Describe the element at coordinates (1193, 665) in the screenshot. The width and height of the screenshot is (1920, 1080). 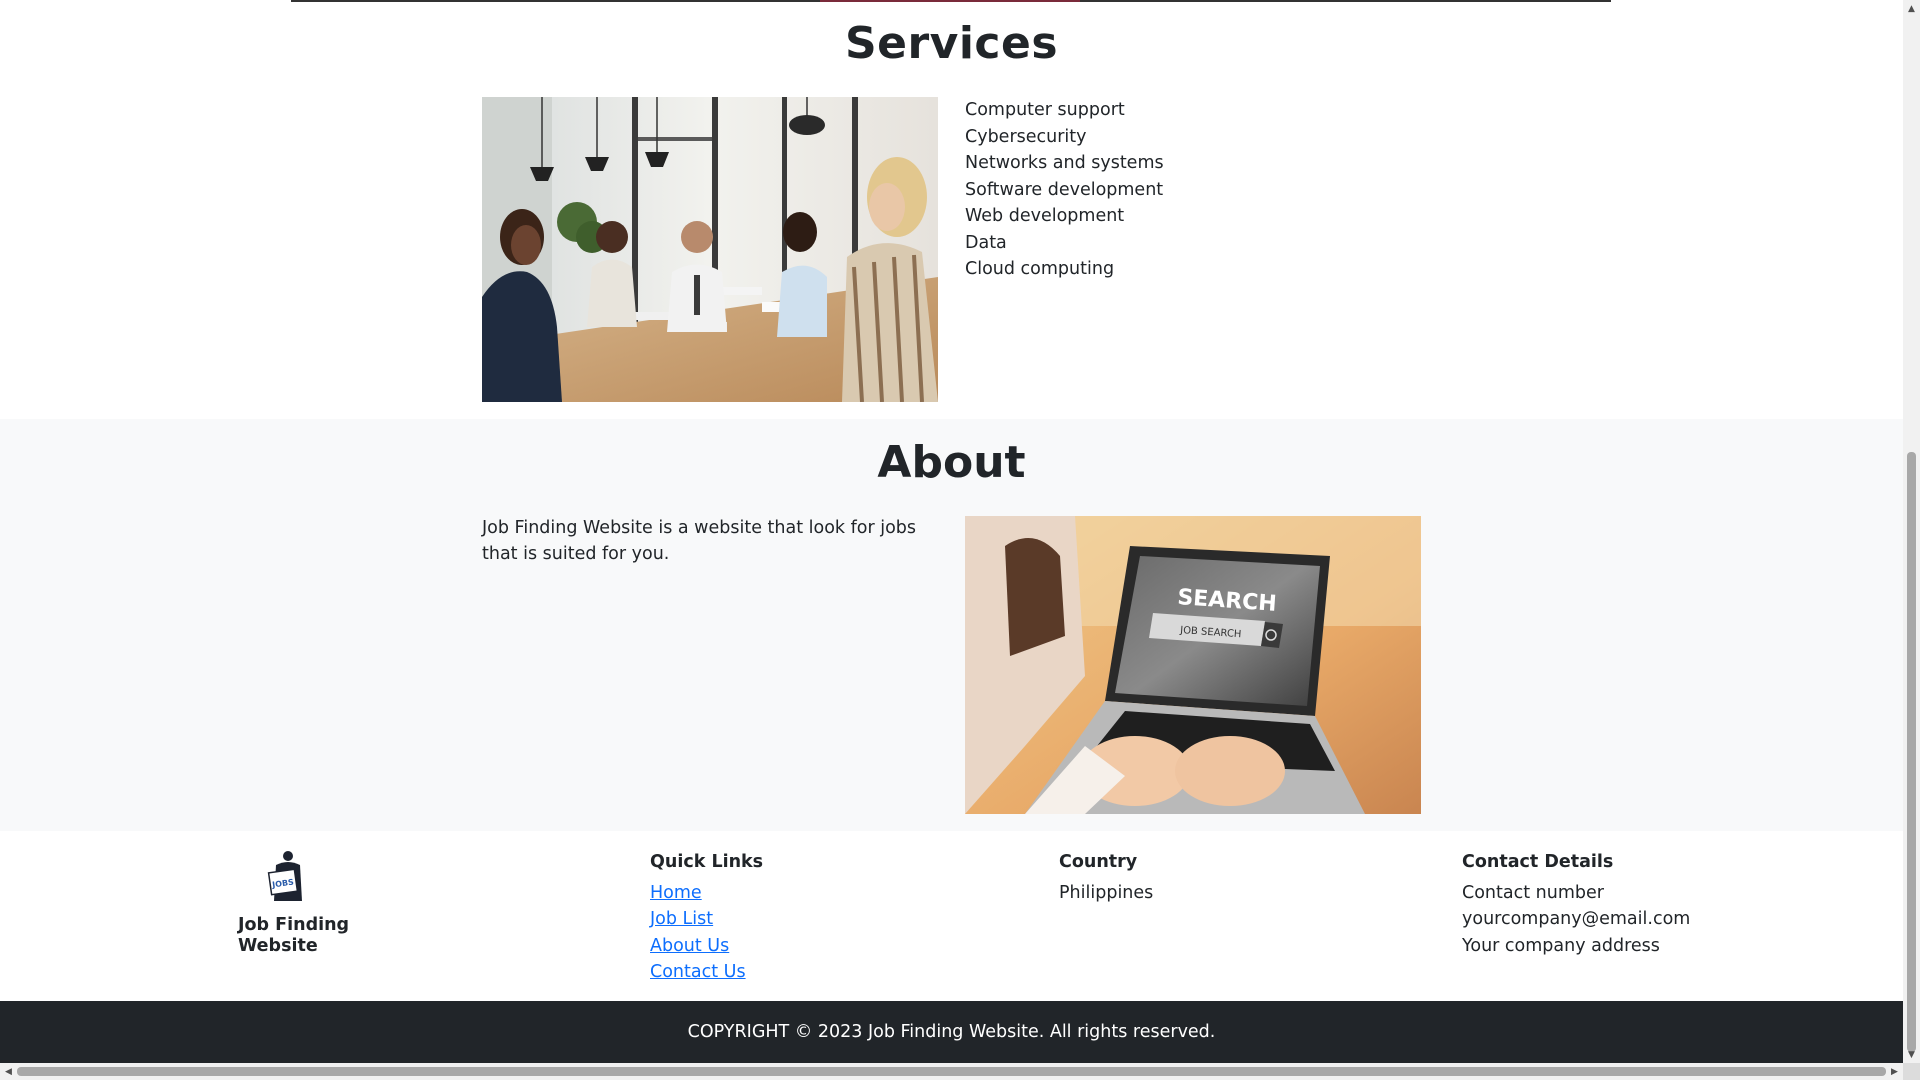
I see `about-laptop-job-search-image: SEARCH JOB SEARCH` at that location.